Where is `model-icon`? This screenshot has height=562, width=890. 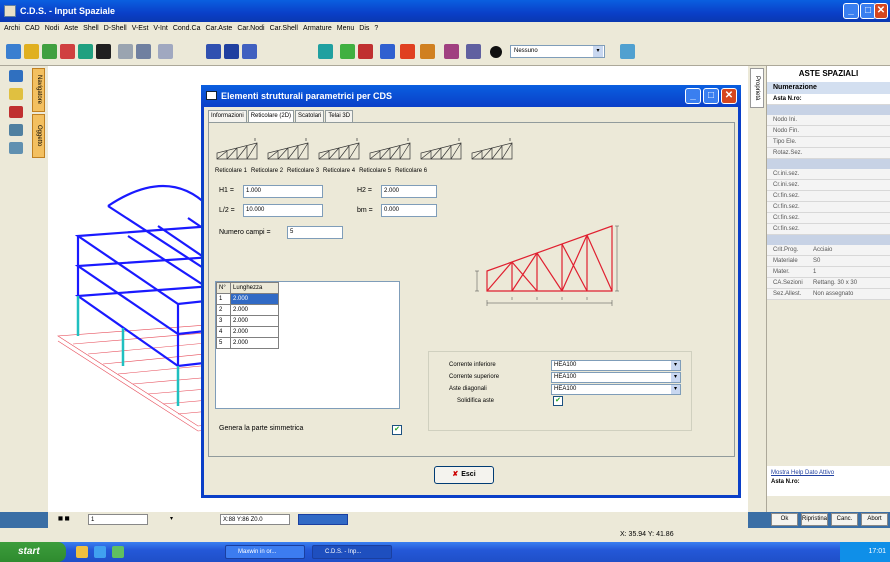
model-icon is located at coordinates (49, 51).